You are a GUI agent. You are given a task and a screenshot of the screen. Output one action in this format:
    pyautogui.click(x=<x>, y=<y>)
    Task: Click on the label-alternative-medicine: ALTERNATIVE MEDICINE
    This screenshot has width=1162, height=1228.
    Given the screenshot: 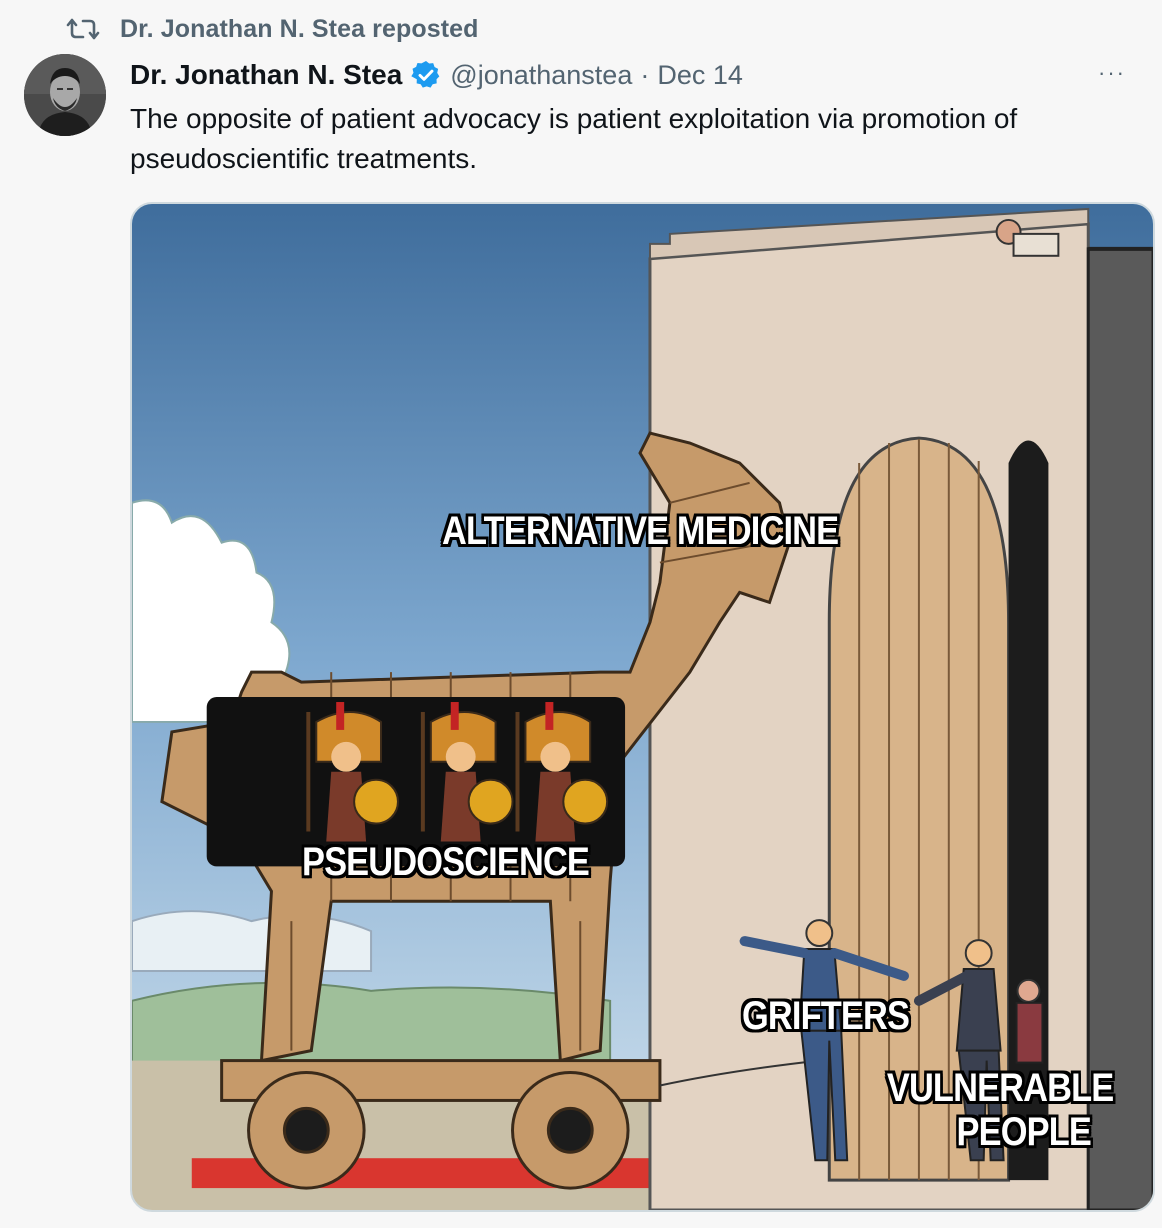 What is the action you would take?
    pyautogui.click(x=640, y=531)
    